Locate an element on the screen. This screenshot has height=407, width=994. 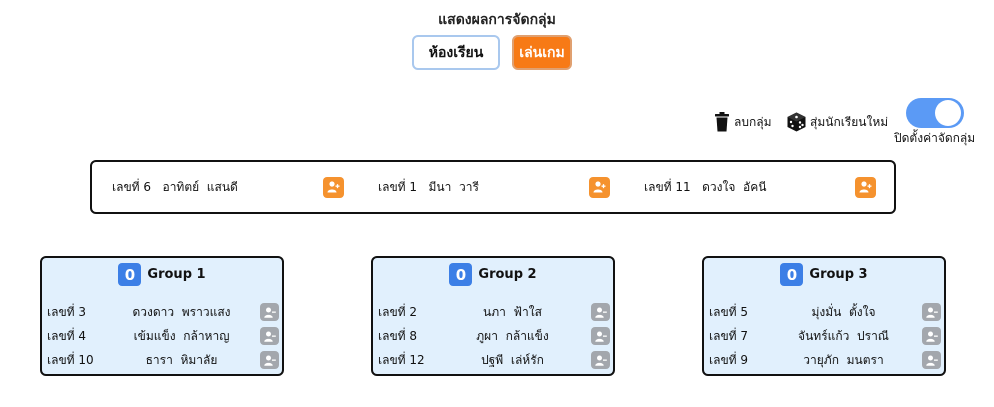
member-name: ภูผา กล้าแข็ง is located at coordinates (512, 335).